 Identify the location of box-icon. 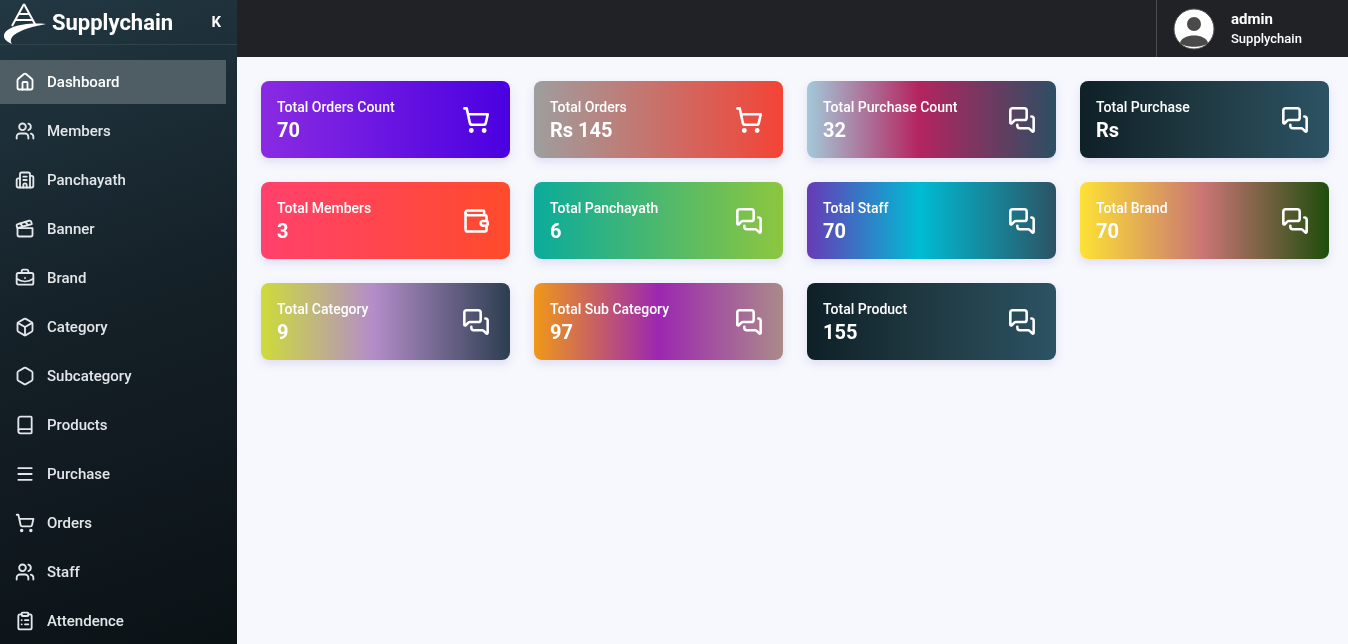
(25, 327).